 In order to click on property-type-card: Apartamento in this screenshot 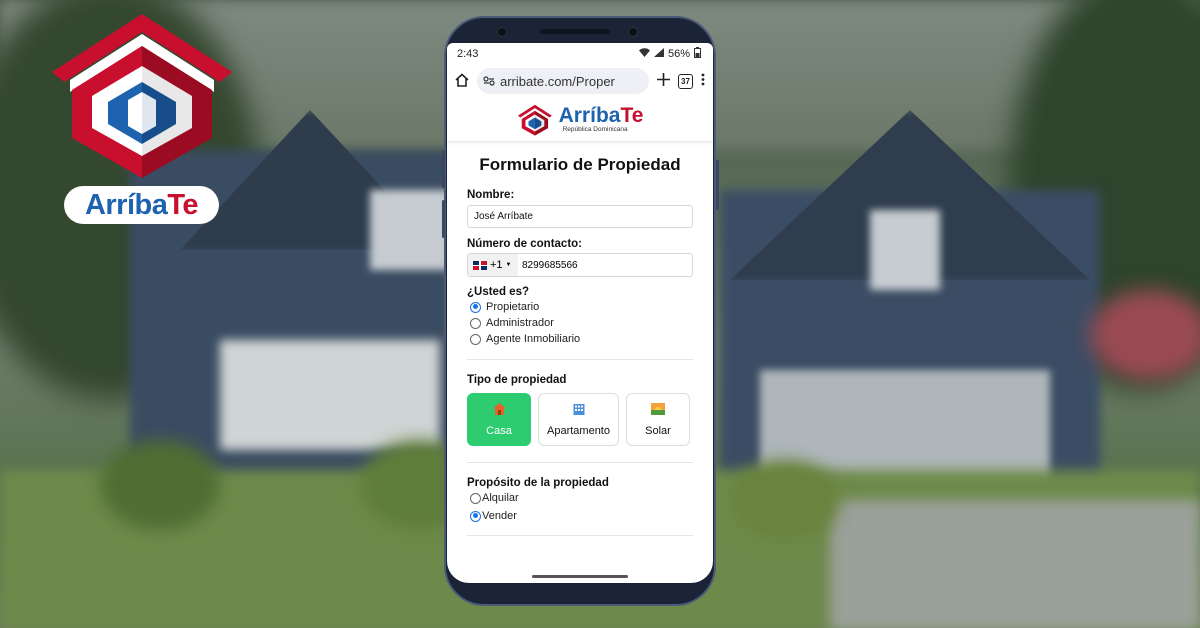, I will do `click(578, 419)`.